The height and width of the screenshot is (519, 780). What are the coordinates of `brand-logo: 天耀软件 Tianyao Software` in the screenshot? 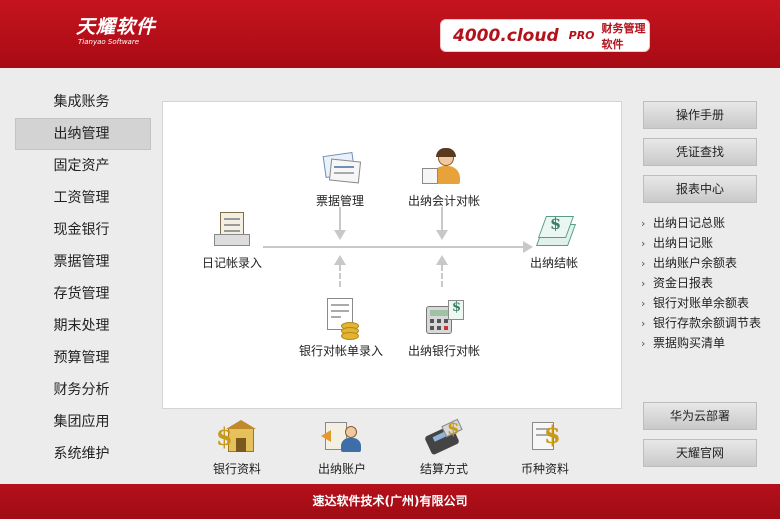 It's located at (116, 31).